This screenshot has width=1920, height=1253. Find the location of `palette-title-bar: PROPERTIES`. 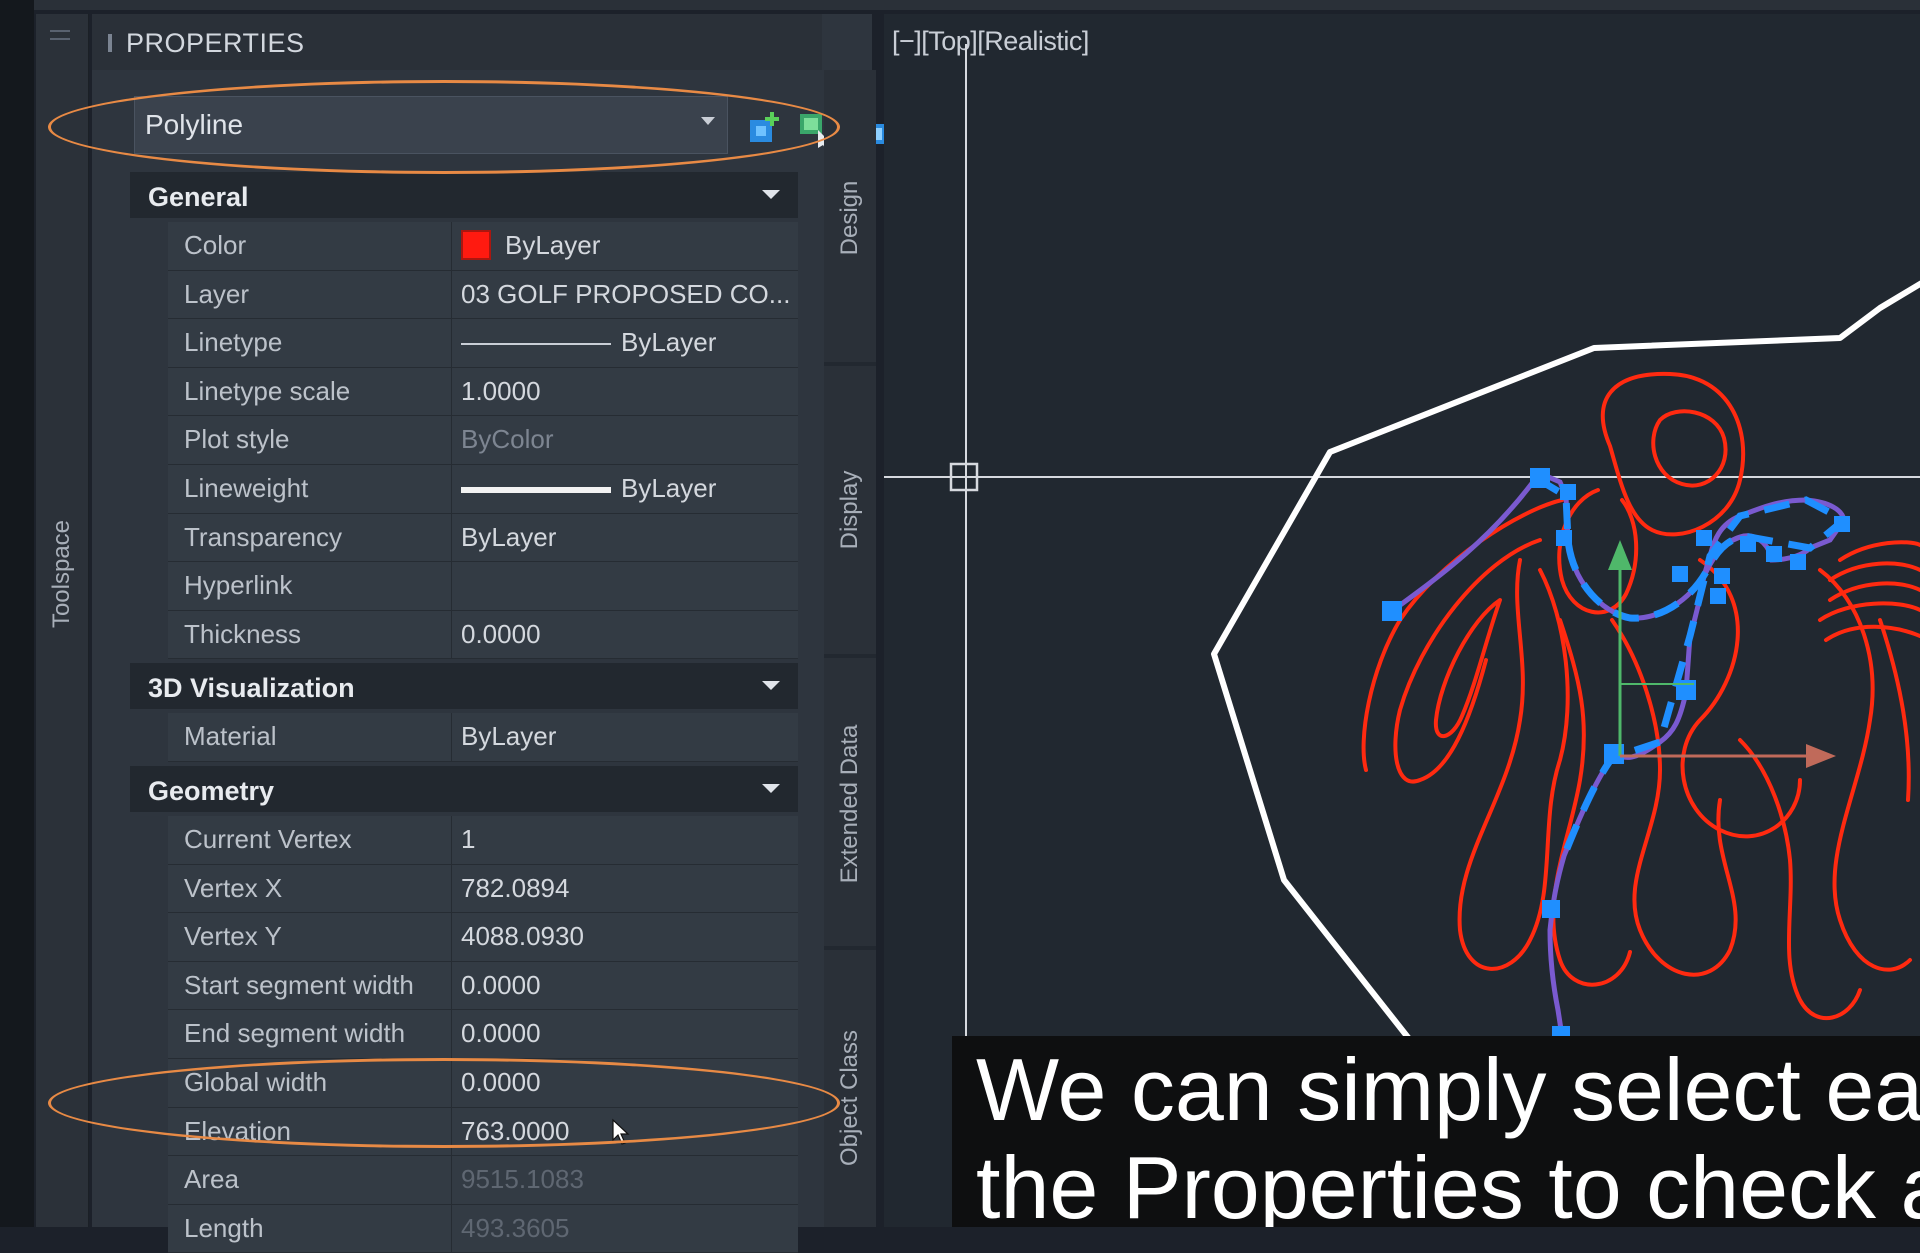

palette-title-bar: PROPERTIES is located at coordinates (457, 42).